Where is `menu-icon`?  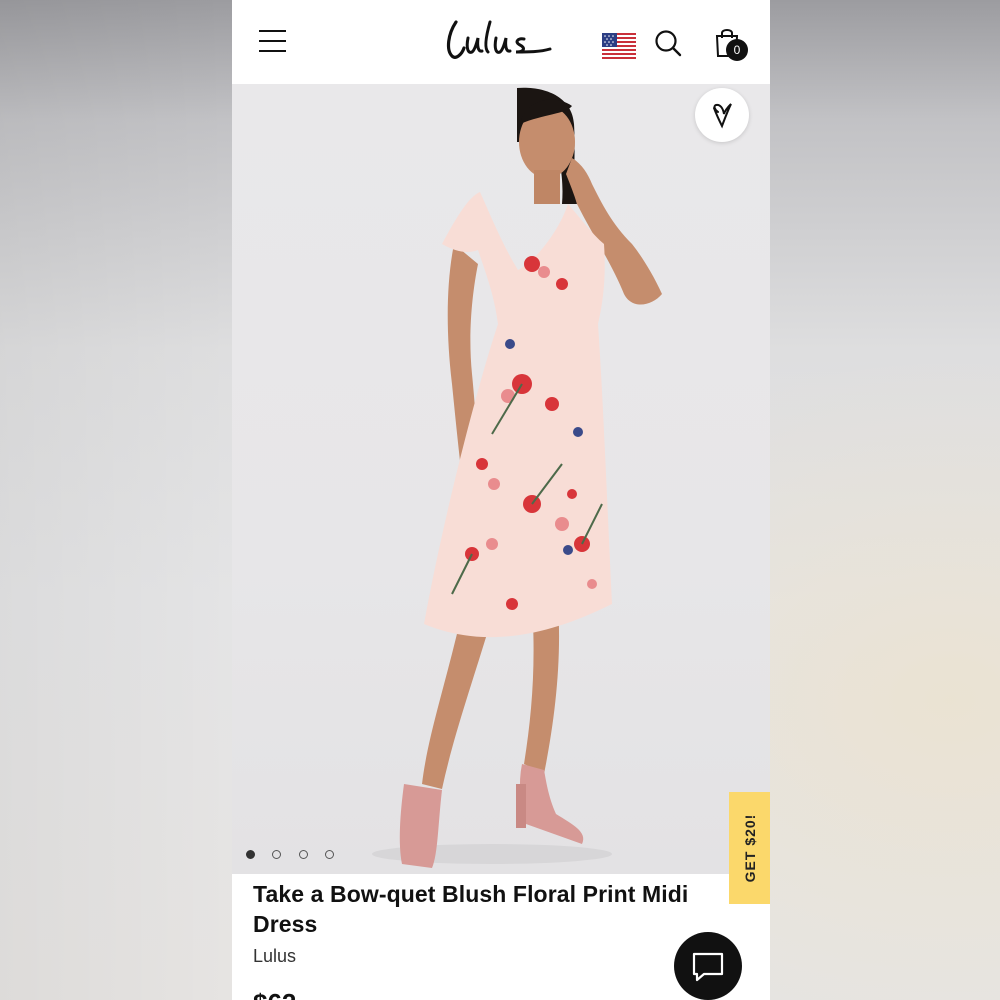 menu-icon is located at coordinates (272, 41).